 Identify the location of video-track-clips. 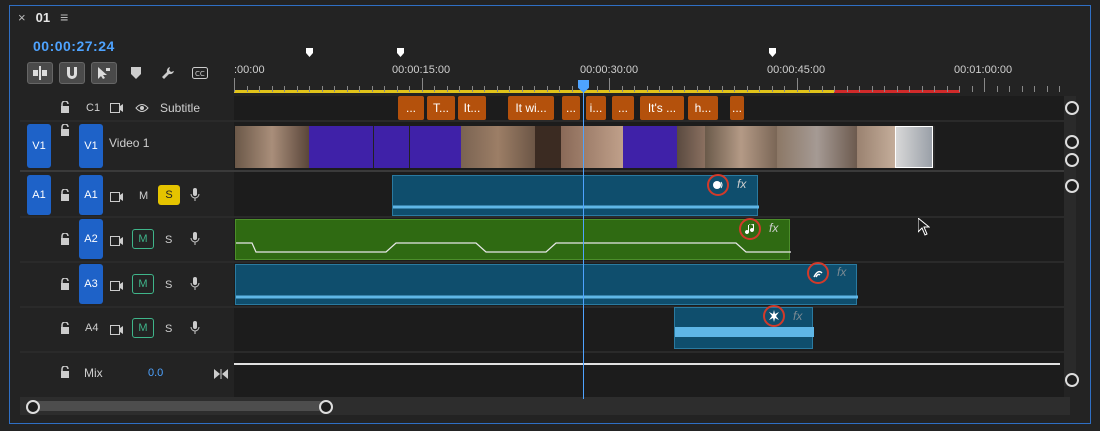
(585, 147).